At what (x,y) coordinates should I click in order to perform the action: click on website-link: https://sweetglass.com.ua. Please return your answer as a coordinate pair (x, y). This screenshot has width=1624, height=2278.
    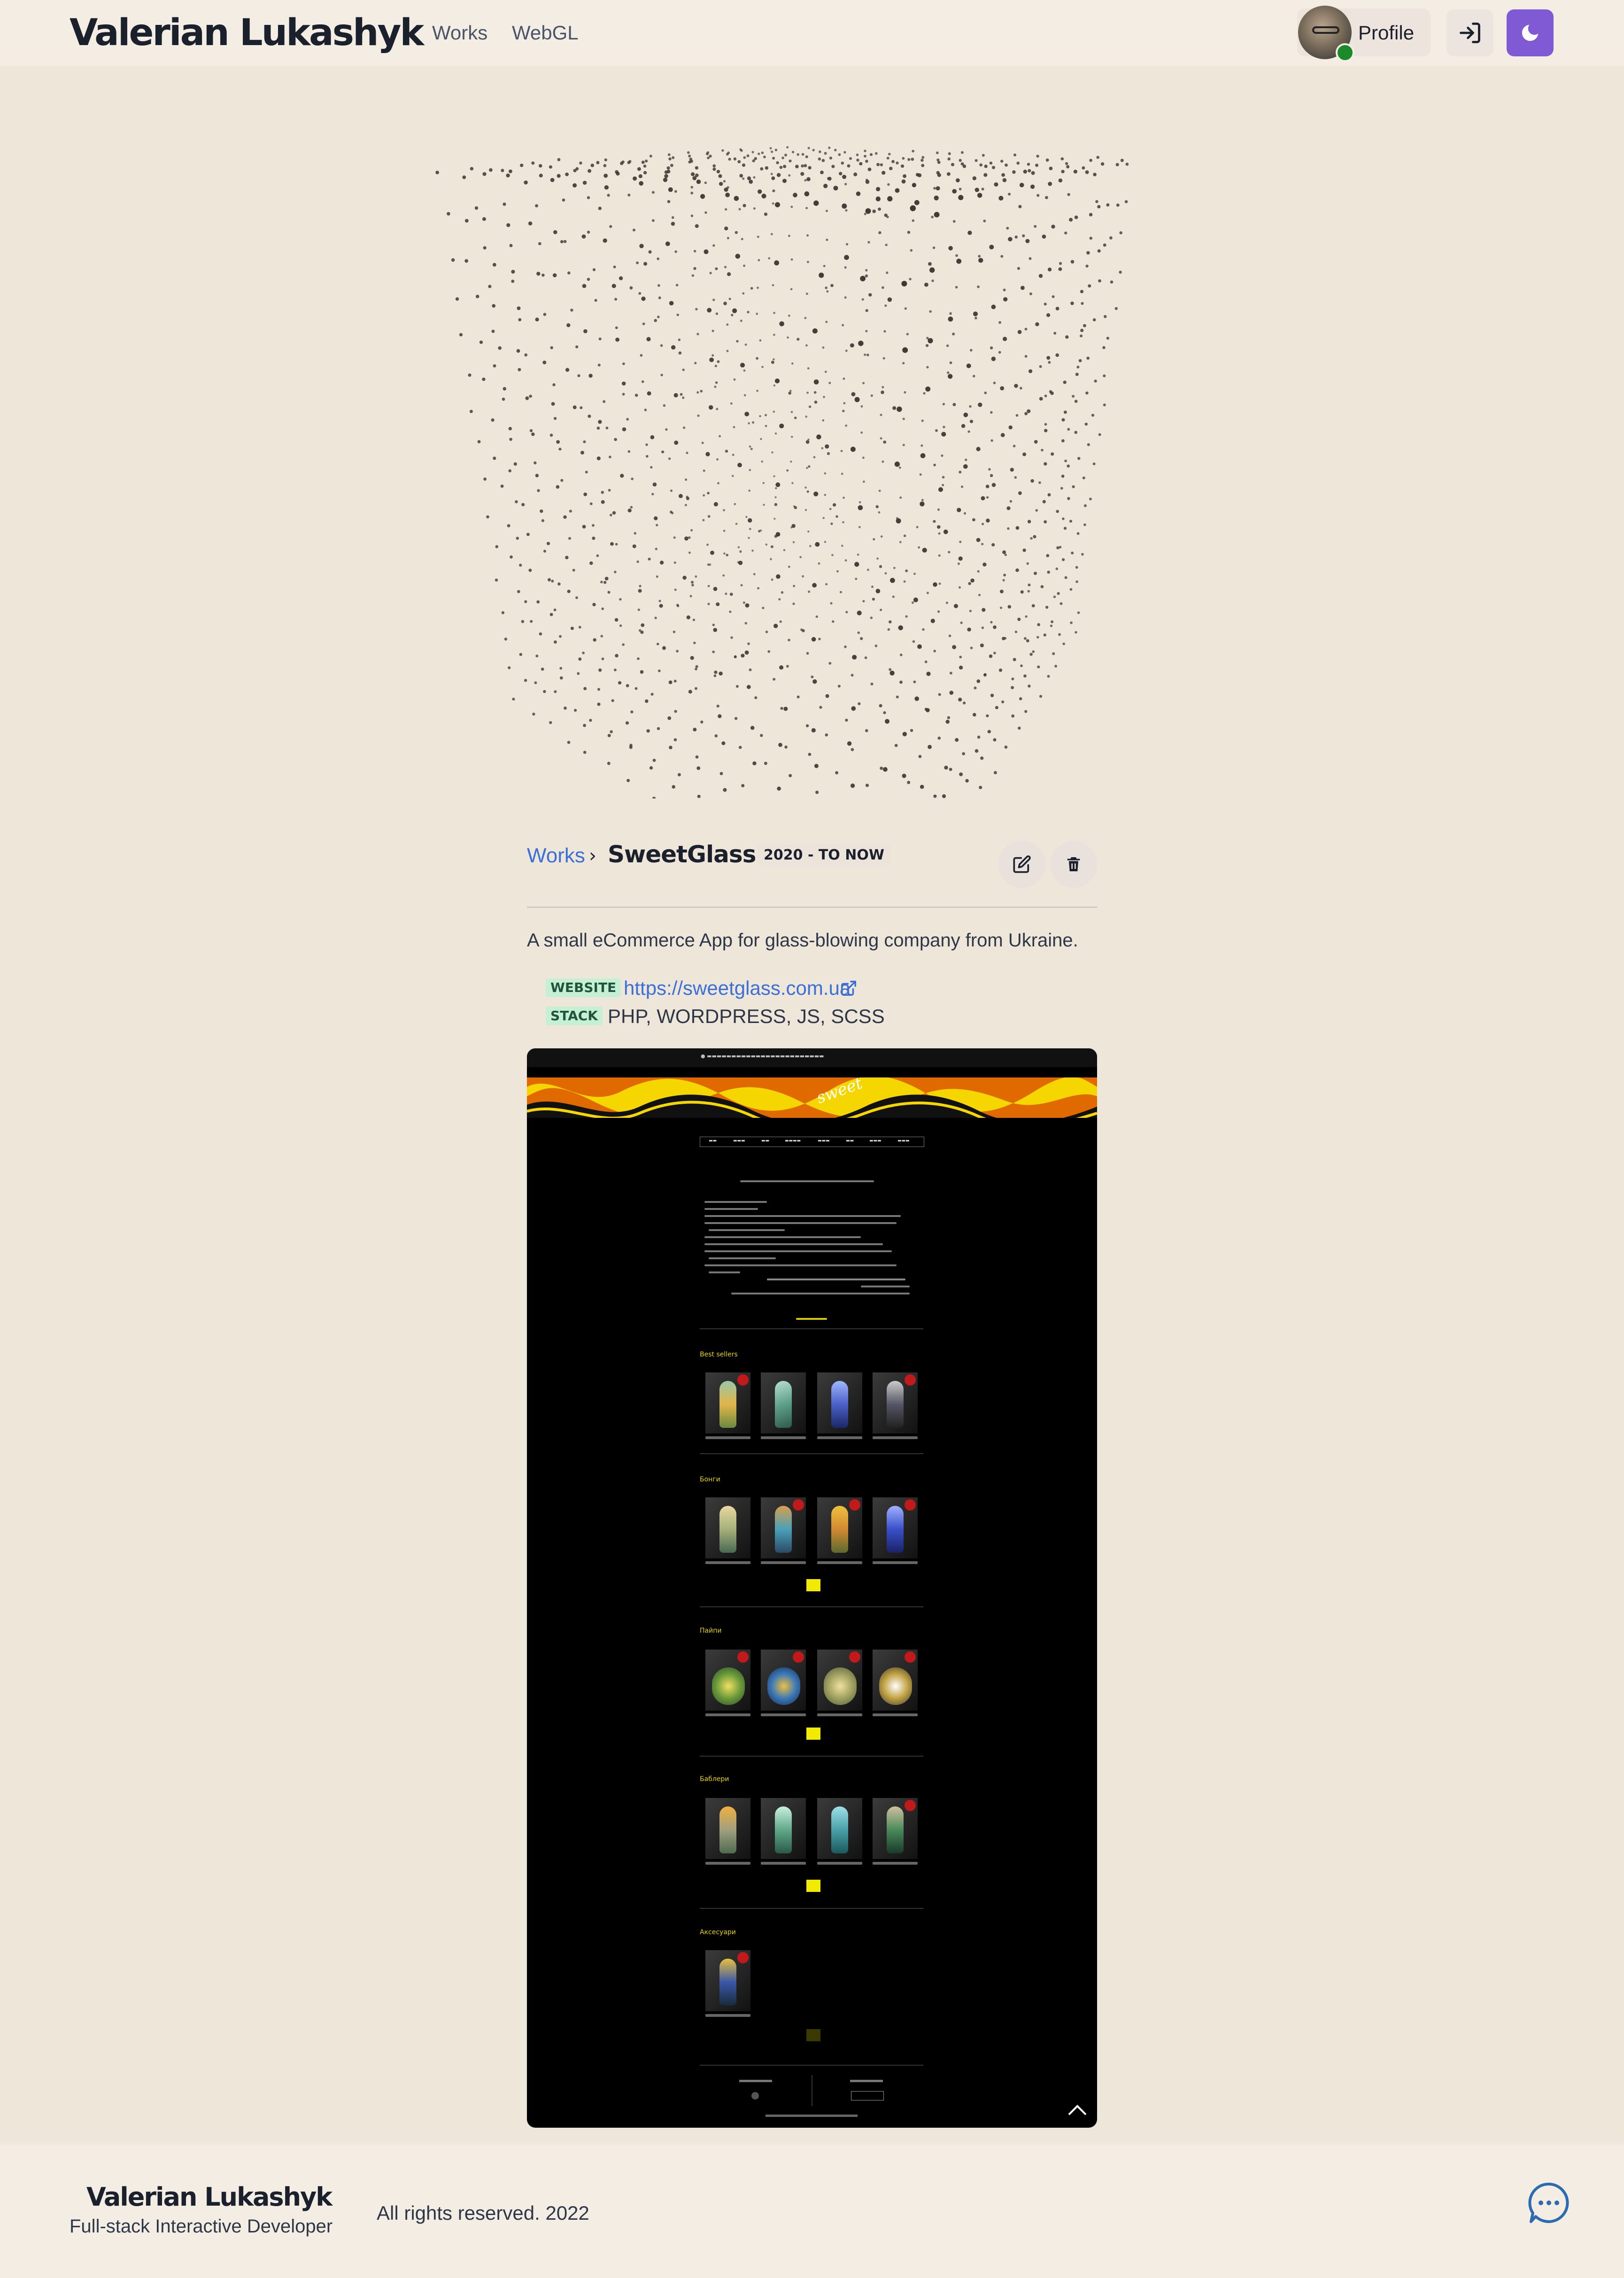
    Looking at the image, I should click on (737, 988).